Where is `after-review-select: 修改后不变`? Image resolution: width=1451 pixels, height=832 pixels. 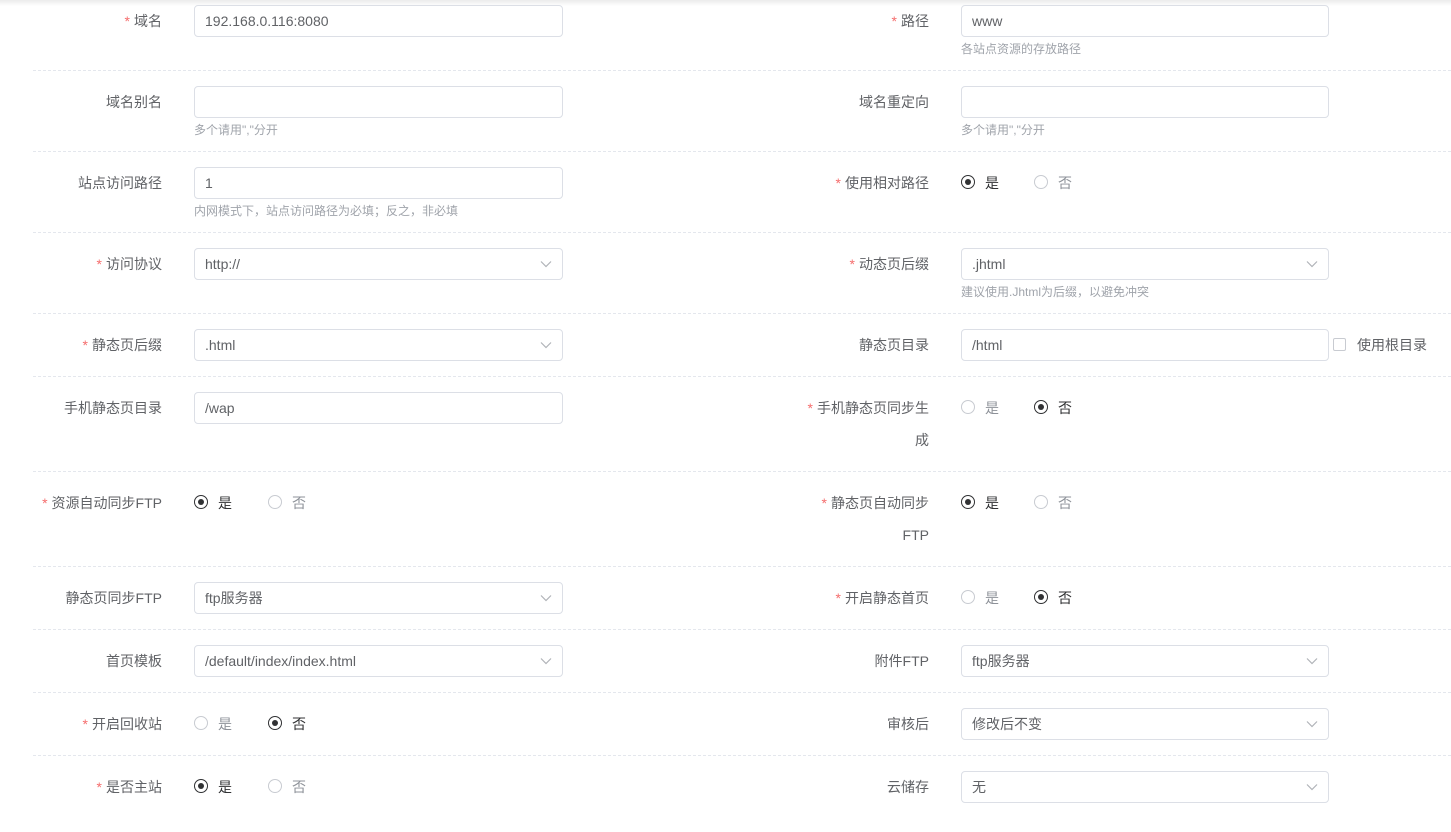 after-review-select: 修改后不变 is located at coordinates (1145, 724).